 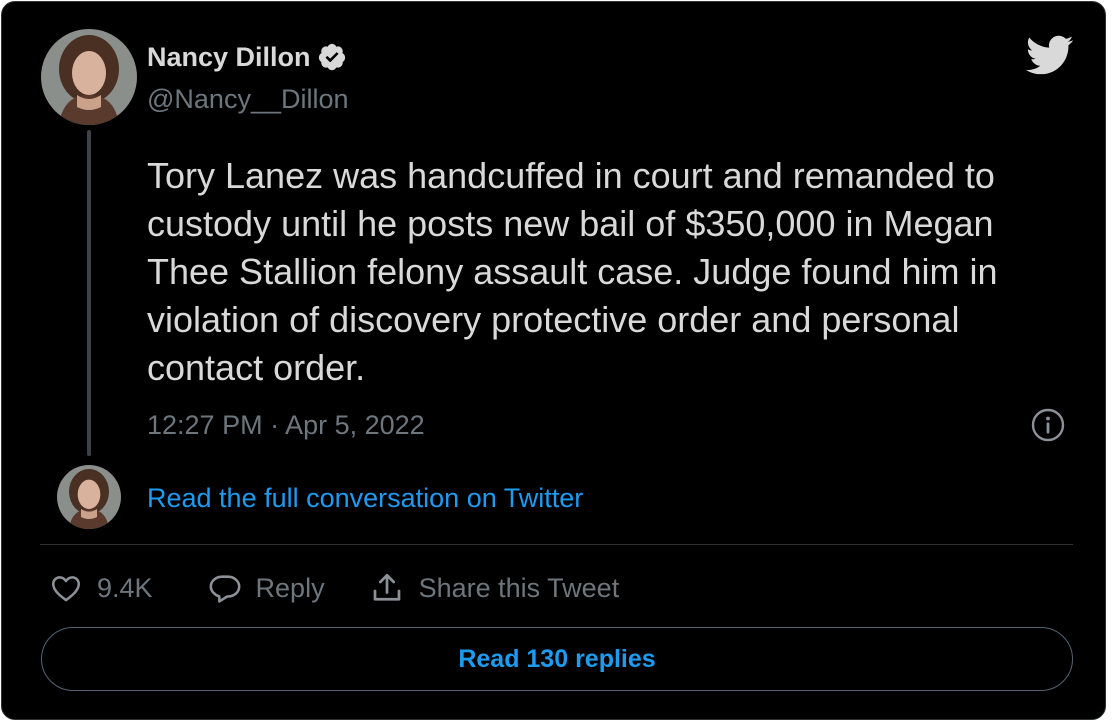 I want to click on conversation-avatar, so click(x=89, y=497).